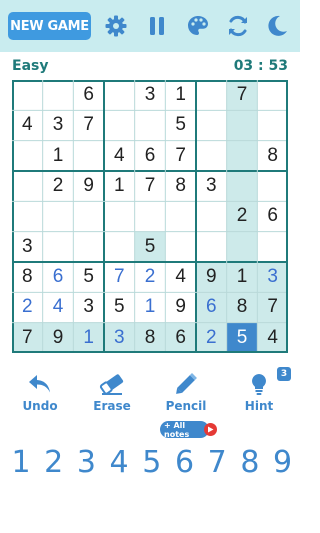 This screenshot has height=533, width=320. What do you see at coordinates (116, 26) in the screenshot?
I see `gear-icon` at bounding box center [116, 26].